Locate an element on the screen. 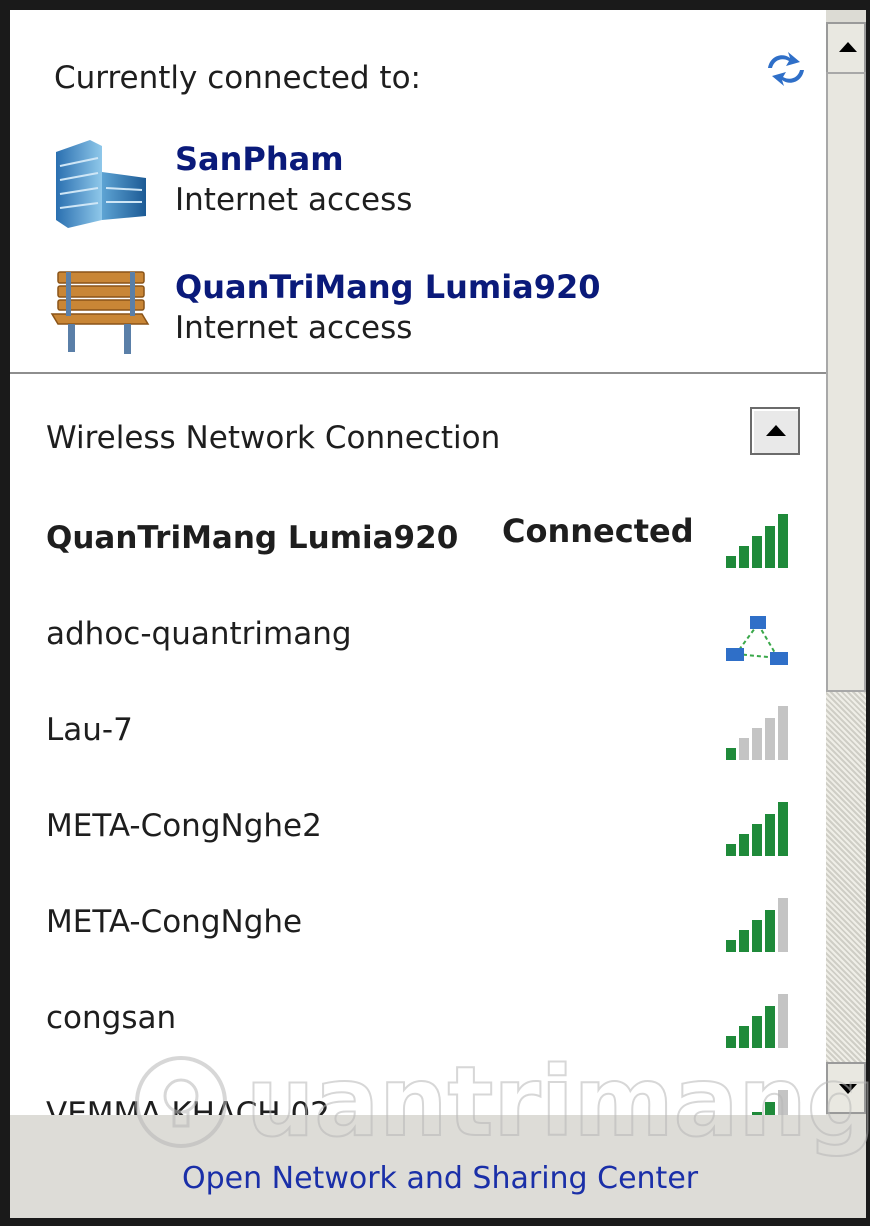  scrollbar-thumb is located at coordinates (846, 382).